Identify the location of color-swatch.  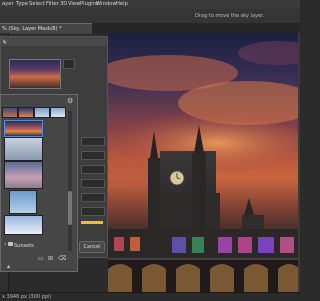
(92, 222).